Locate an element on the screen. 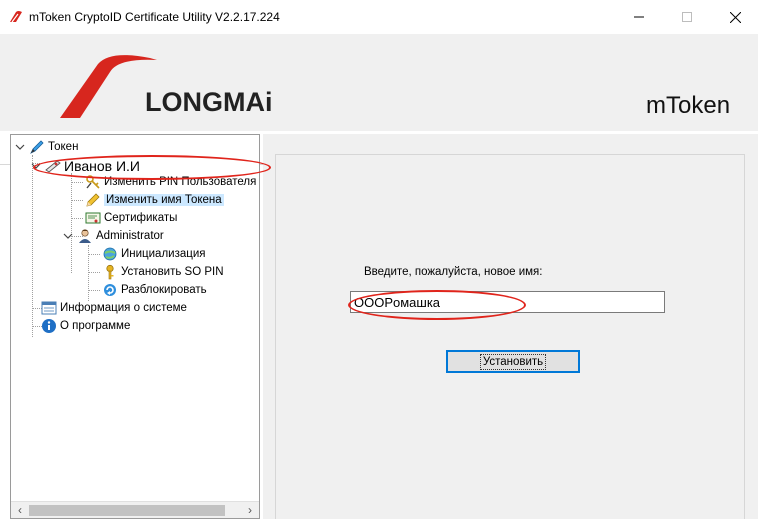  token-name-input is located at coordinates (507, 302).